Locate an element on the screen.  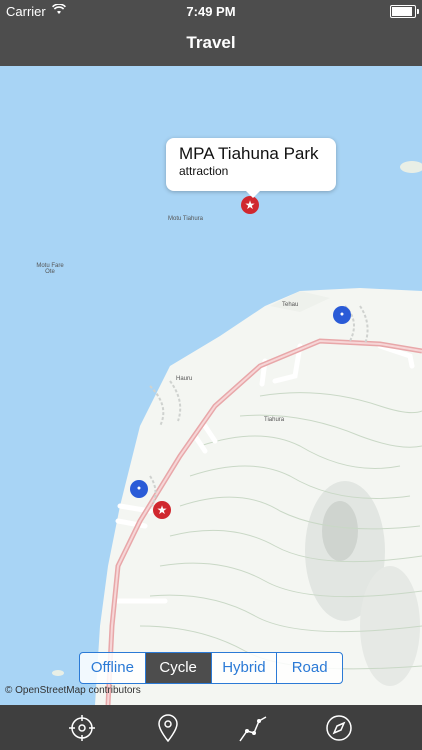
callout-title: MPA Tiahuna Park is located at coordinates (249, 153).